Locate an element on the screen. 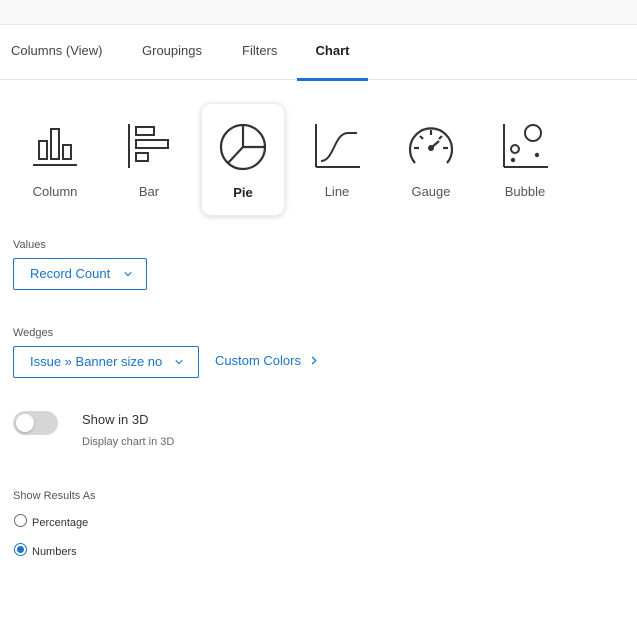  wedges-selected: Issue » Banner size no is located at coordinates (96, 361).